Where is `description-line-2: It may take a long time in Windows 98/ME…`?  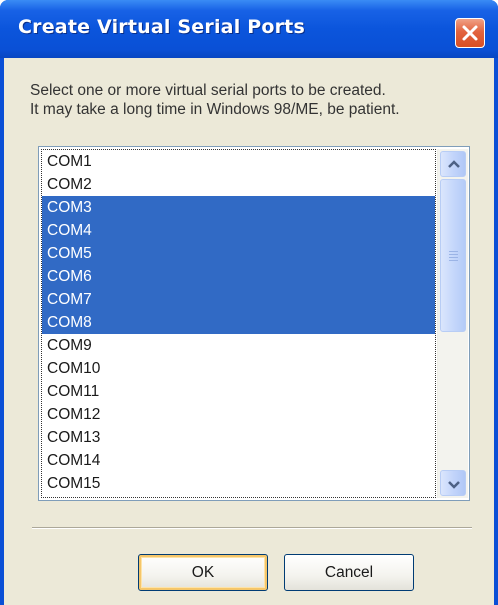 description-line-2: It may take a long time in Windows 98/ME… is located at coordinates (215, 109).